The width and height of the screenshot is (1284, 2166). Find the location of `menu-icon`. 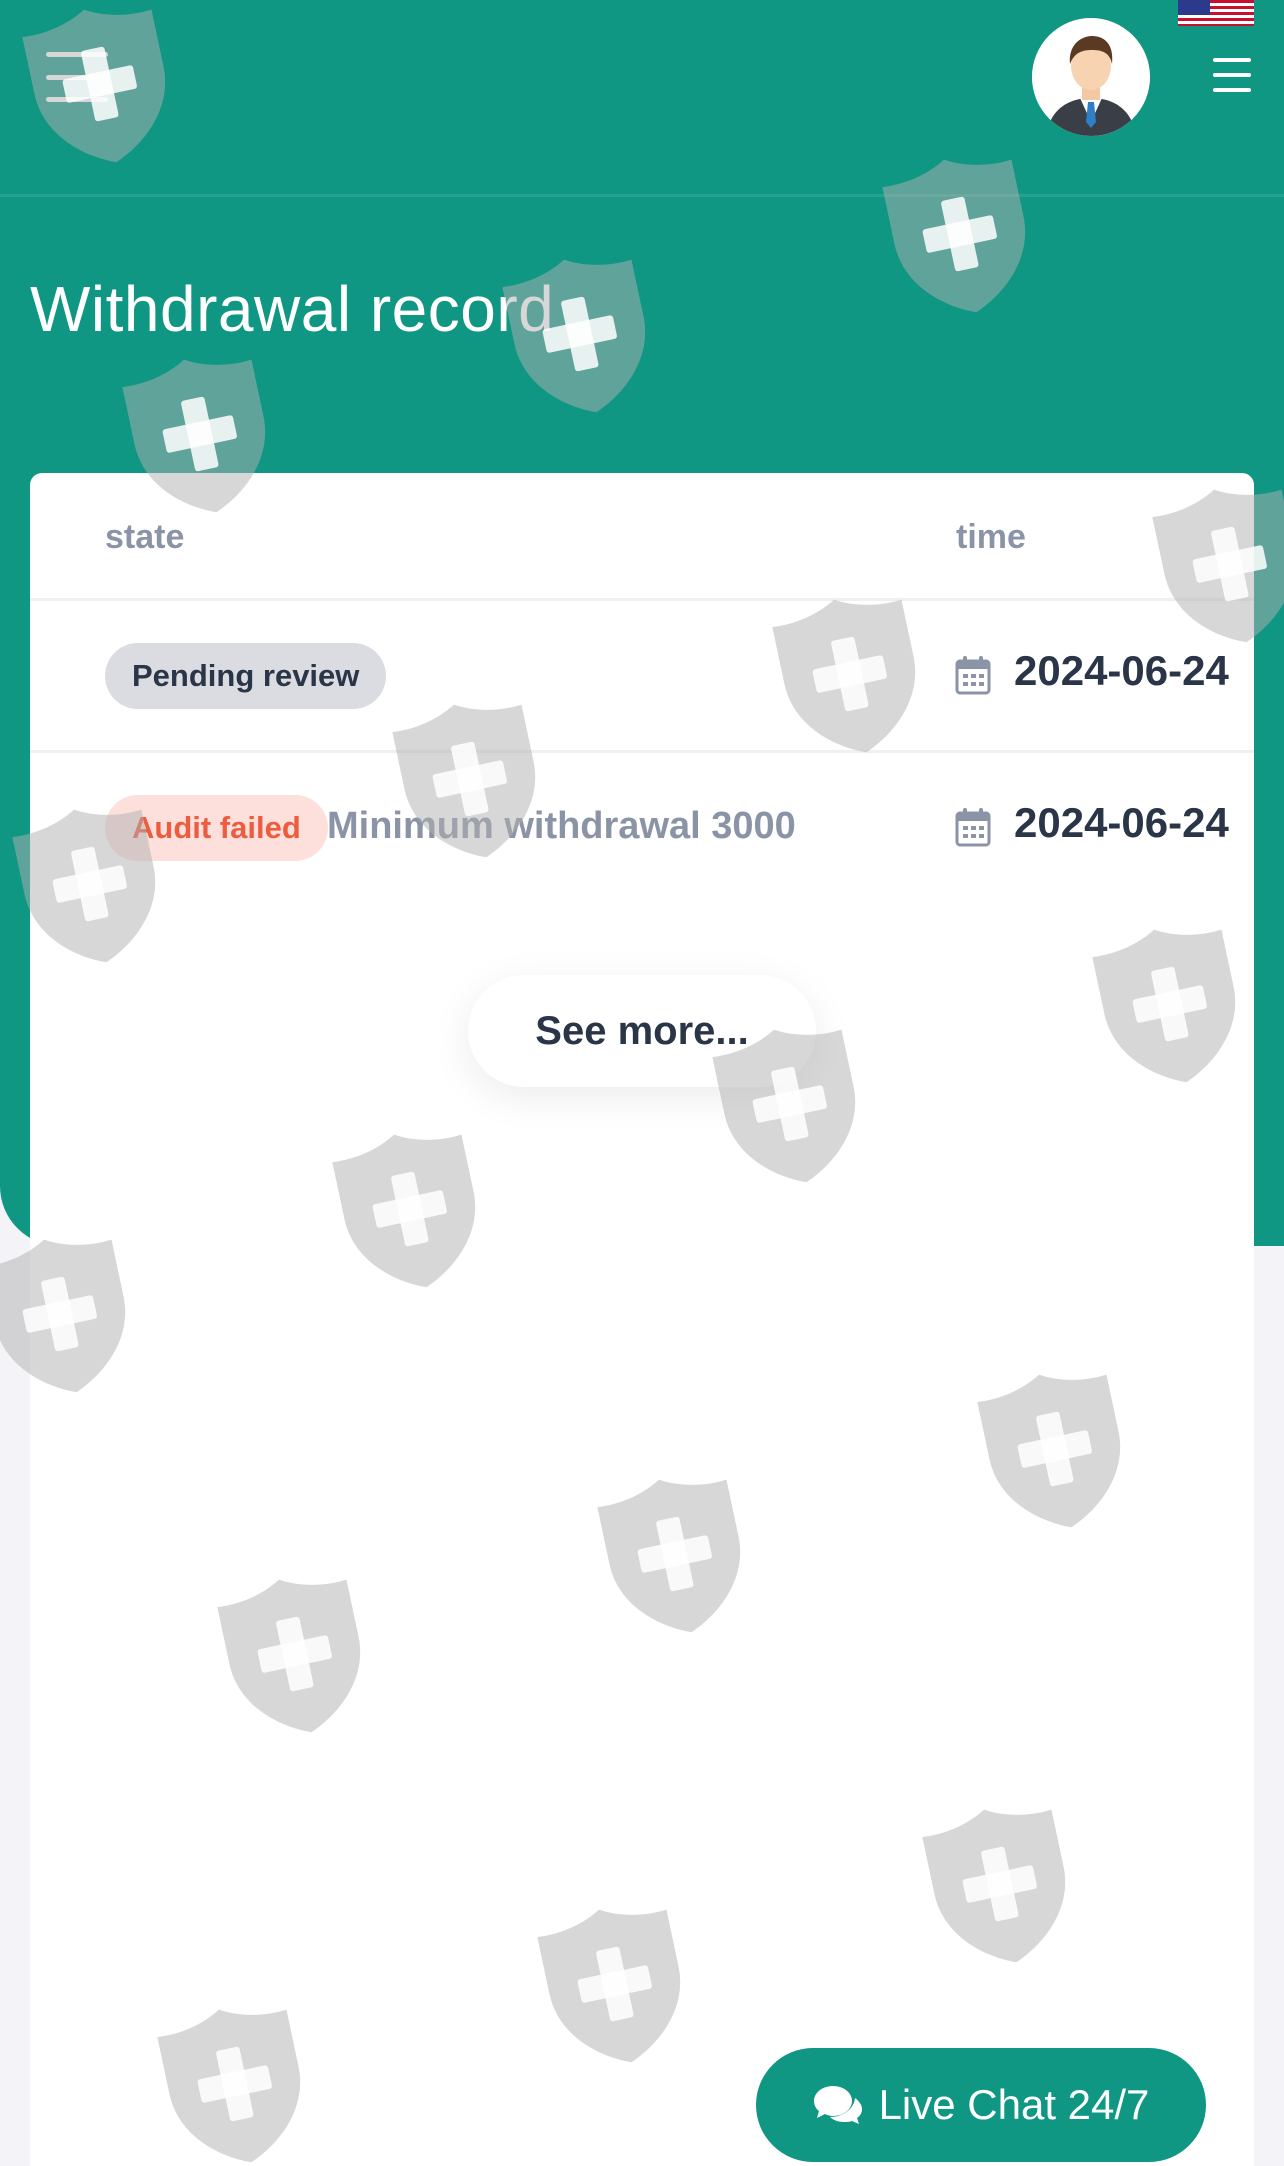

menu-icon is located at coordinates (1232, 75).